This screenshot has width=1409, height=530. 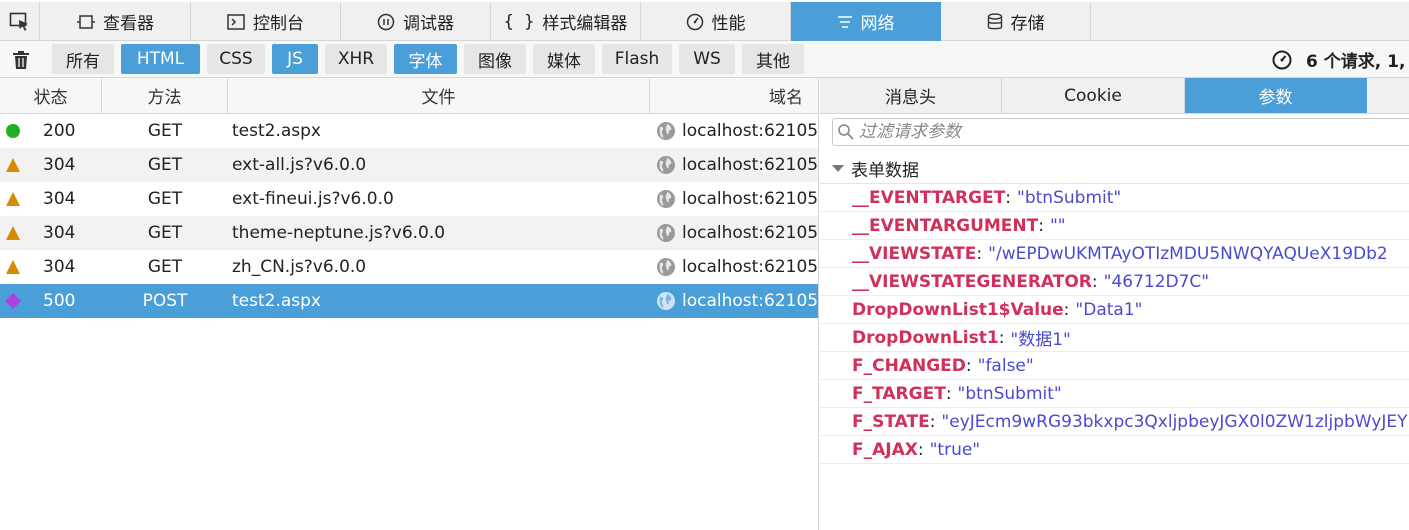 I want to click on trash-icon, so click(x=21, y=60).